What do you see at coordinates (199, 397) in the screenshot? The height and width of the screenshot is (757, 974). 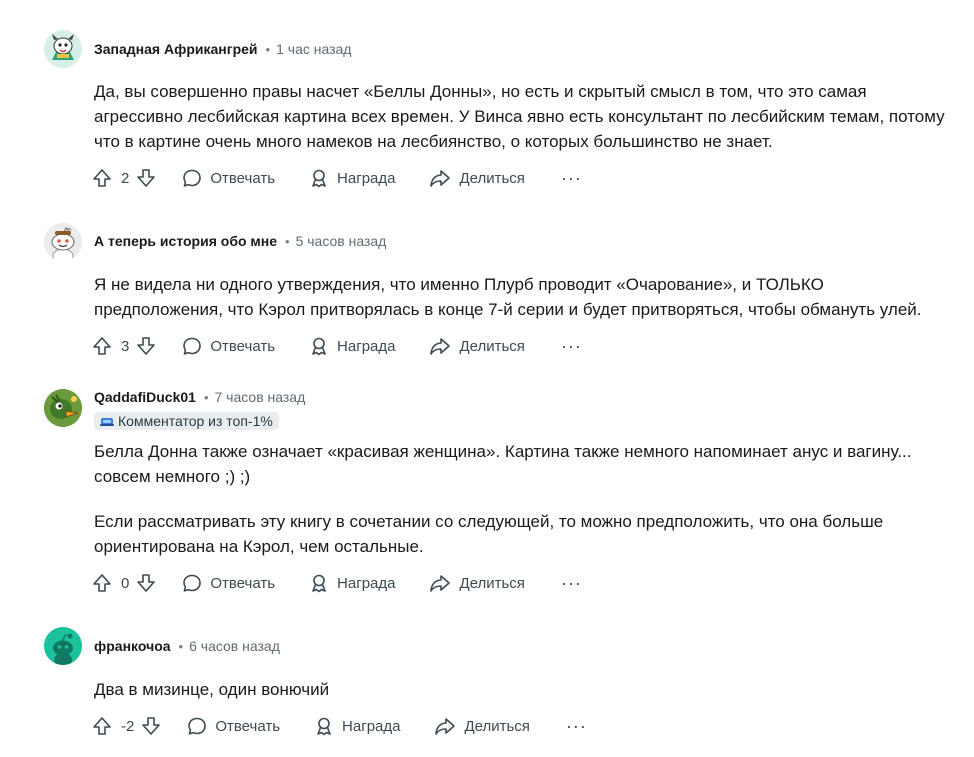 I see `comment-meta: QaddafiDuck01 • 7 часов назад` at bounding box center [199, 397].